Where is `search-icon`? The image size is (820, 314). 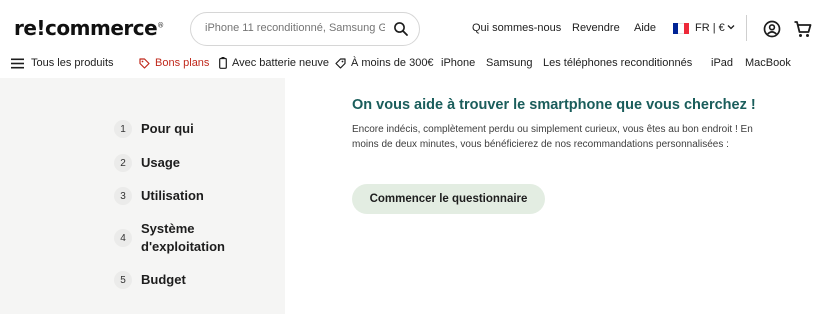
search-icon is located at coordinates (401, 29).